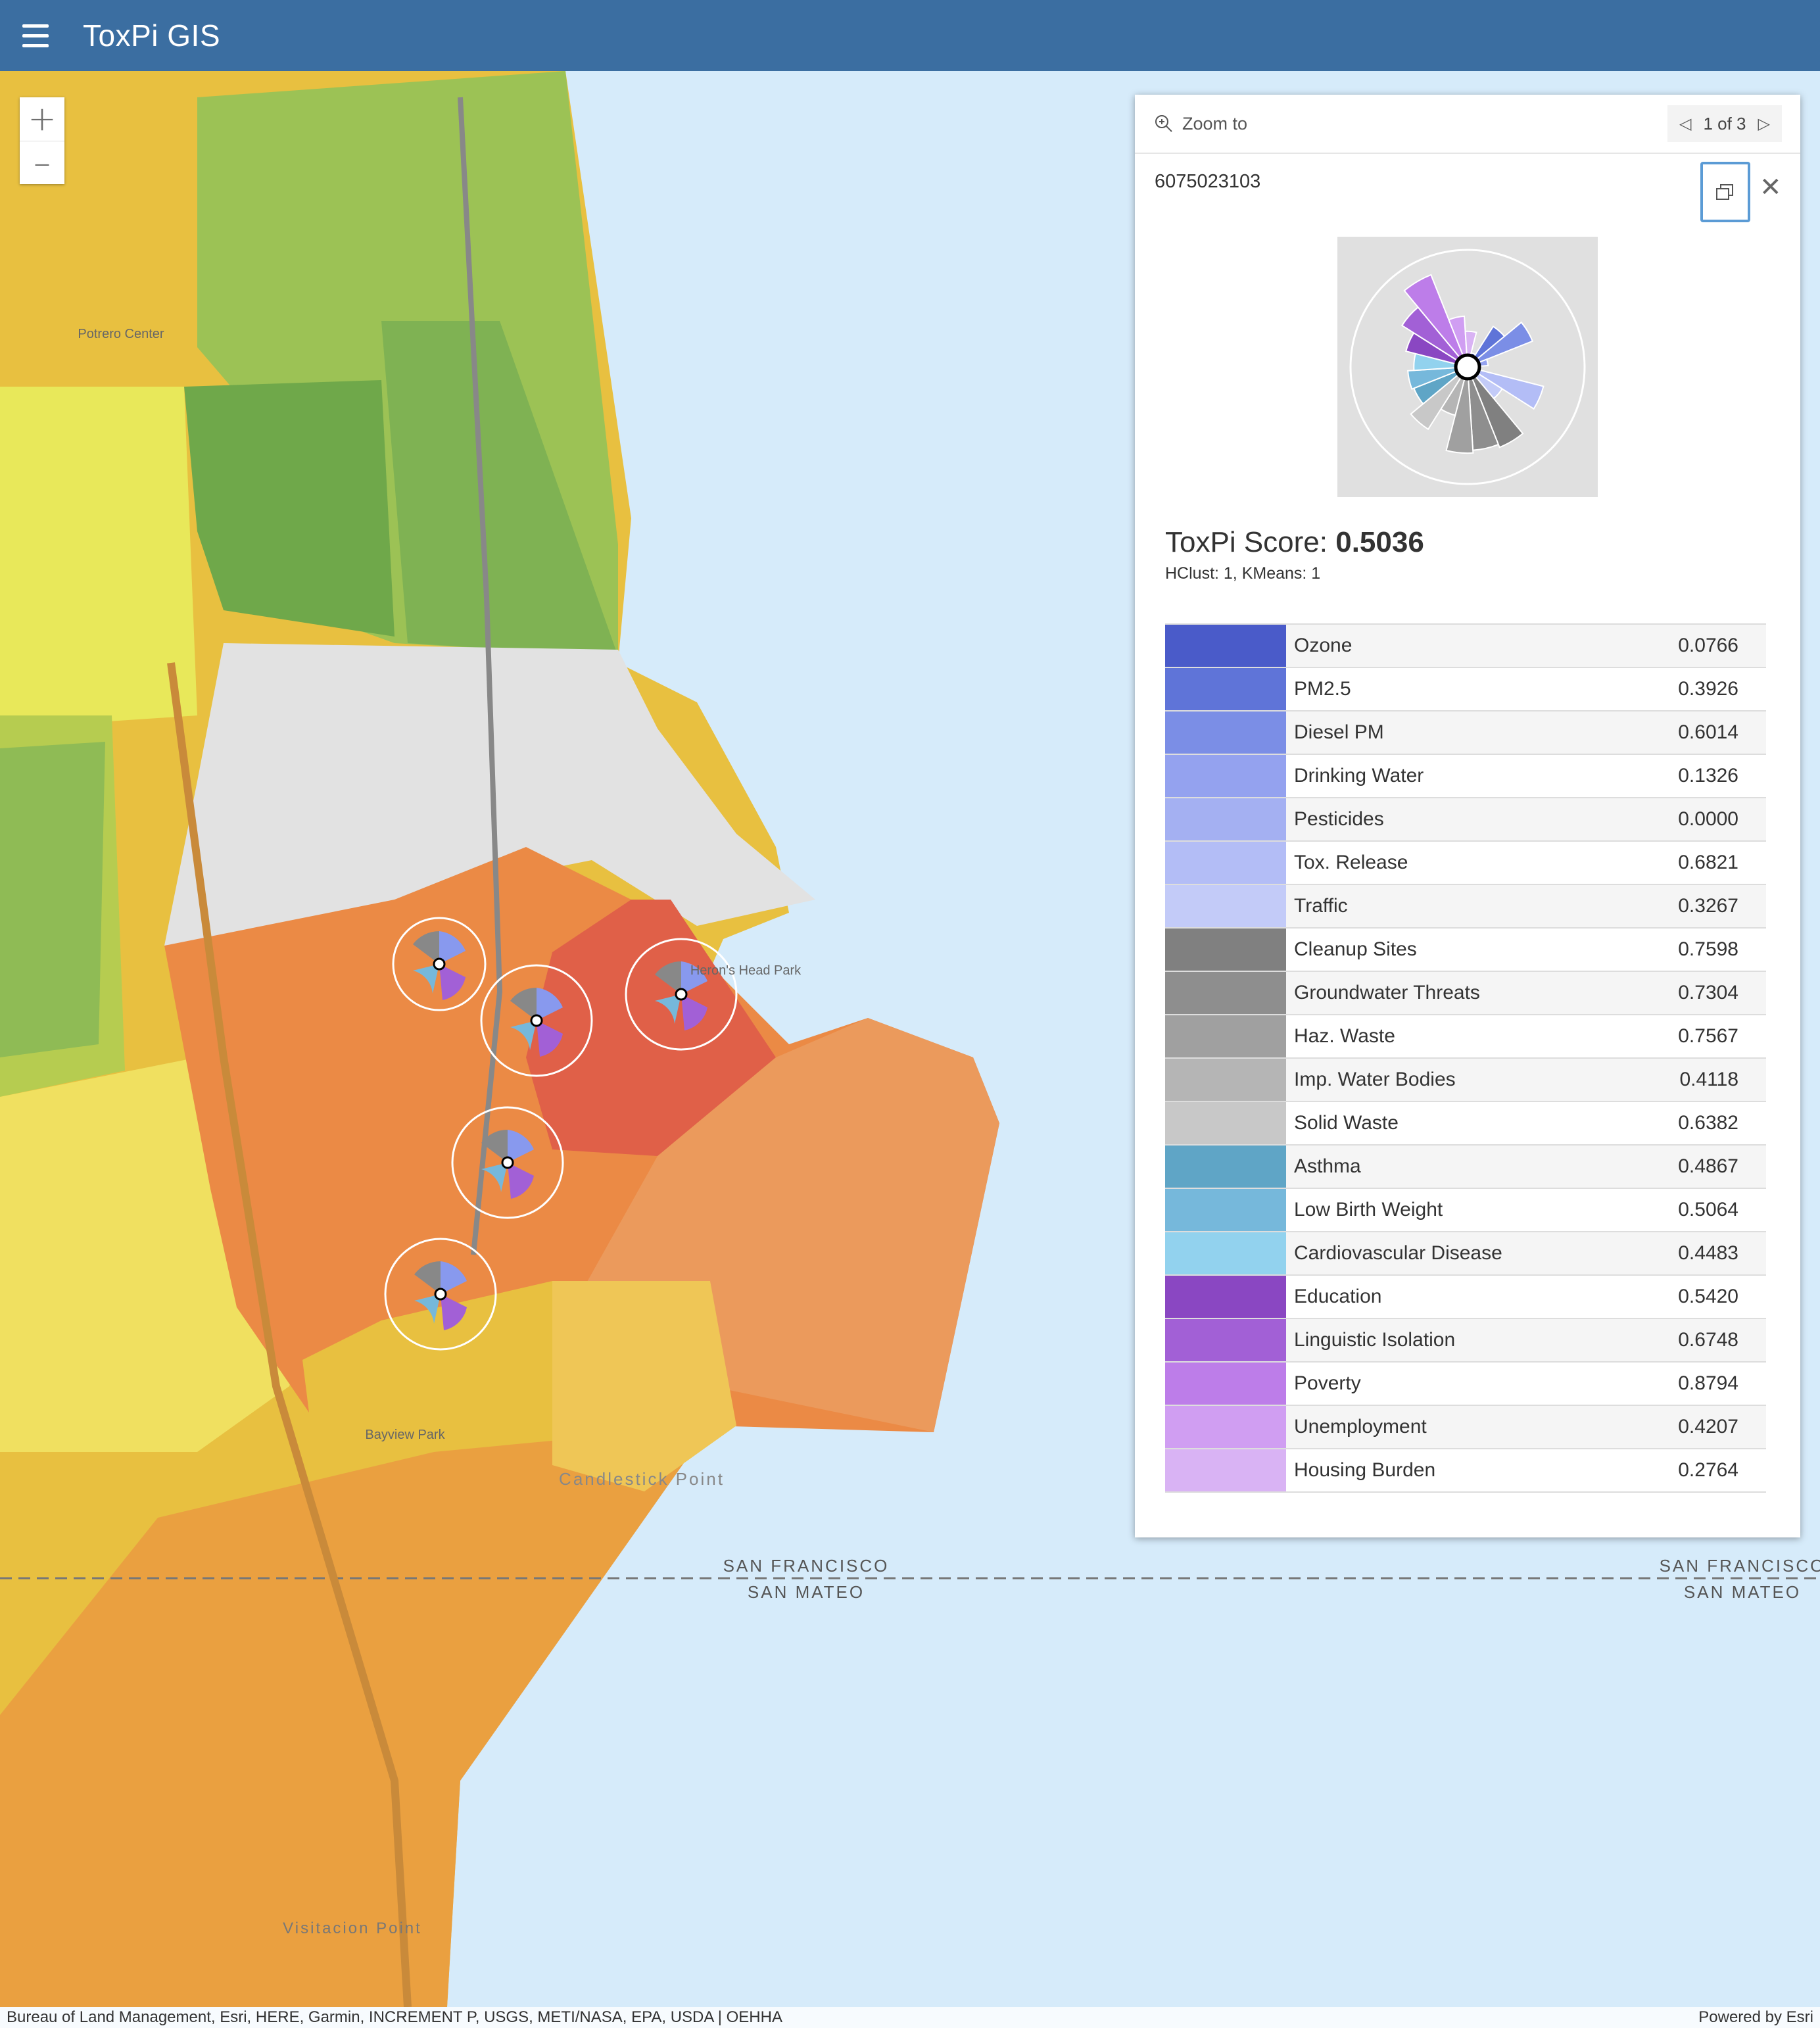  Describe the element at coordinates (1375, 1079) in the screenshot. I see `slice-name: Imp. Water Bodies` at that location.